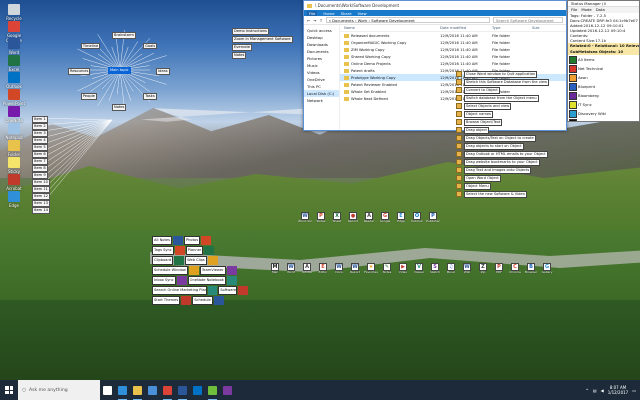 The width and height of the screenshot is (640, 400). Describe the element at coordinates (346, 13) in the screenshot. I see `ribbon-tab: Share` at that location.